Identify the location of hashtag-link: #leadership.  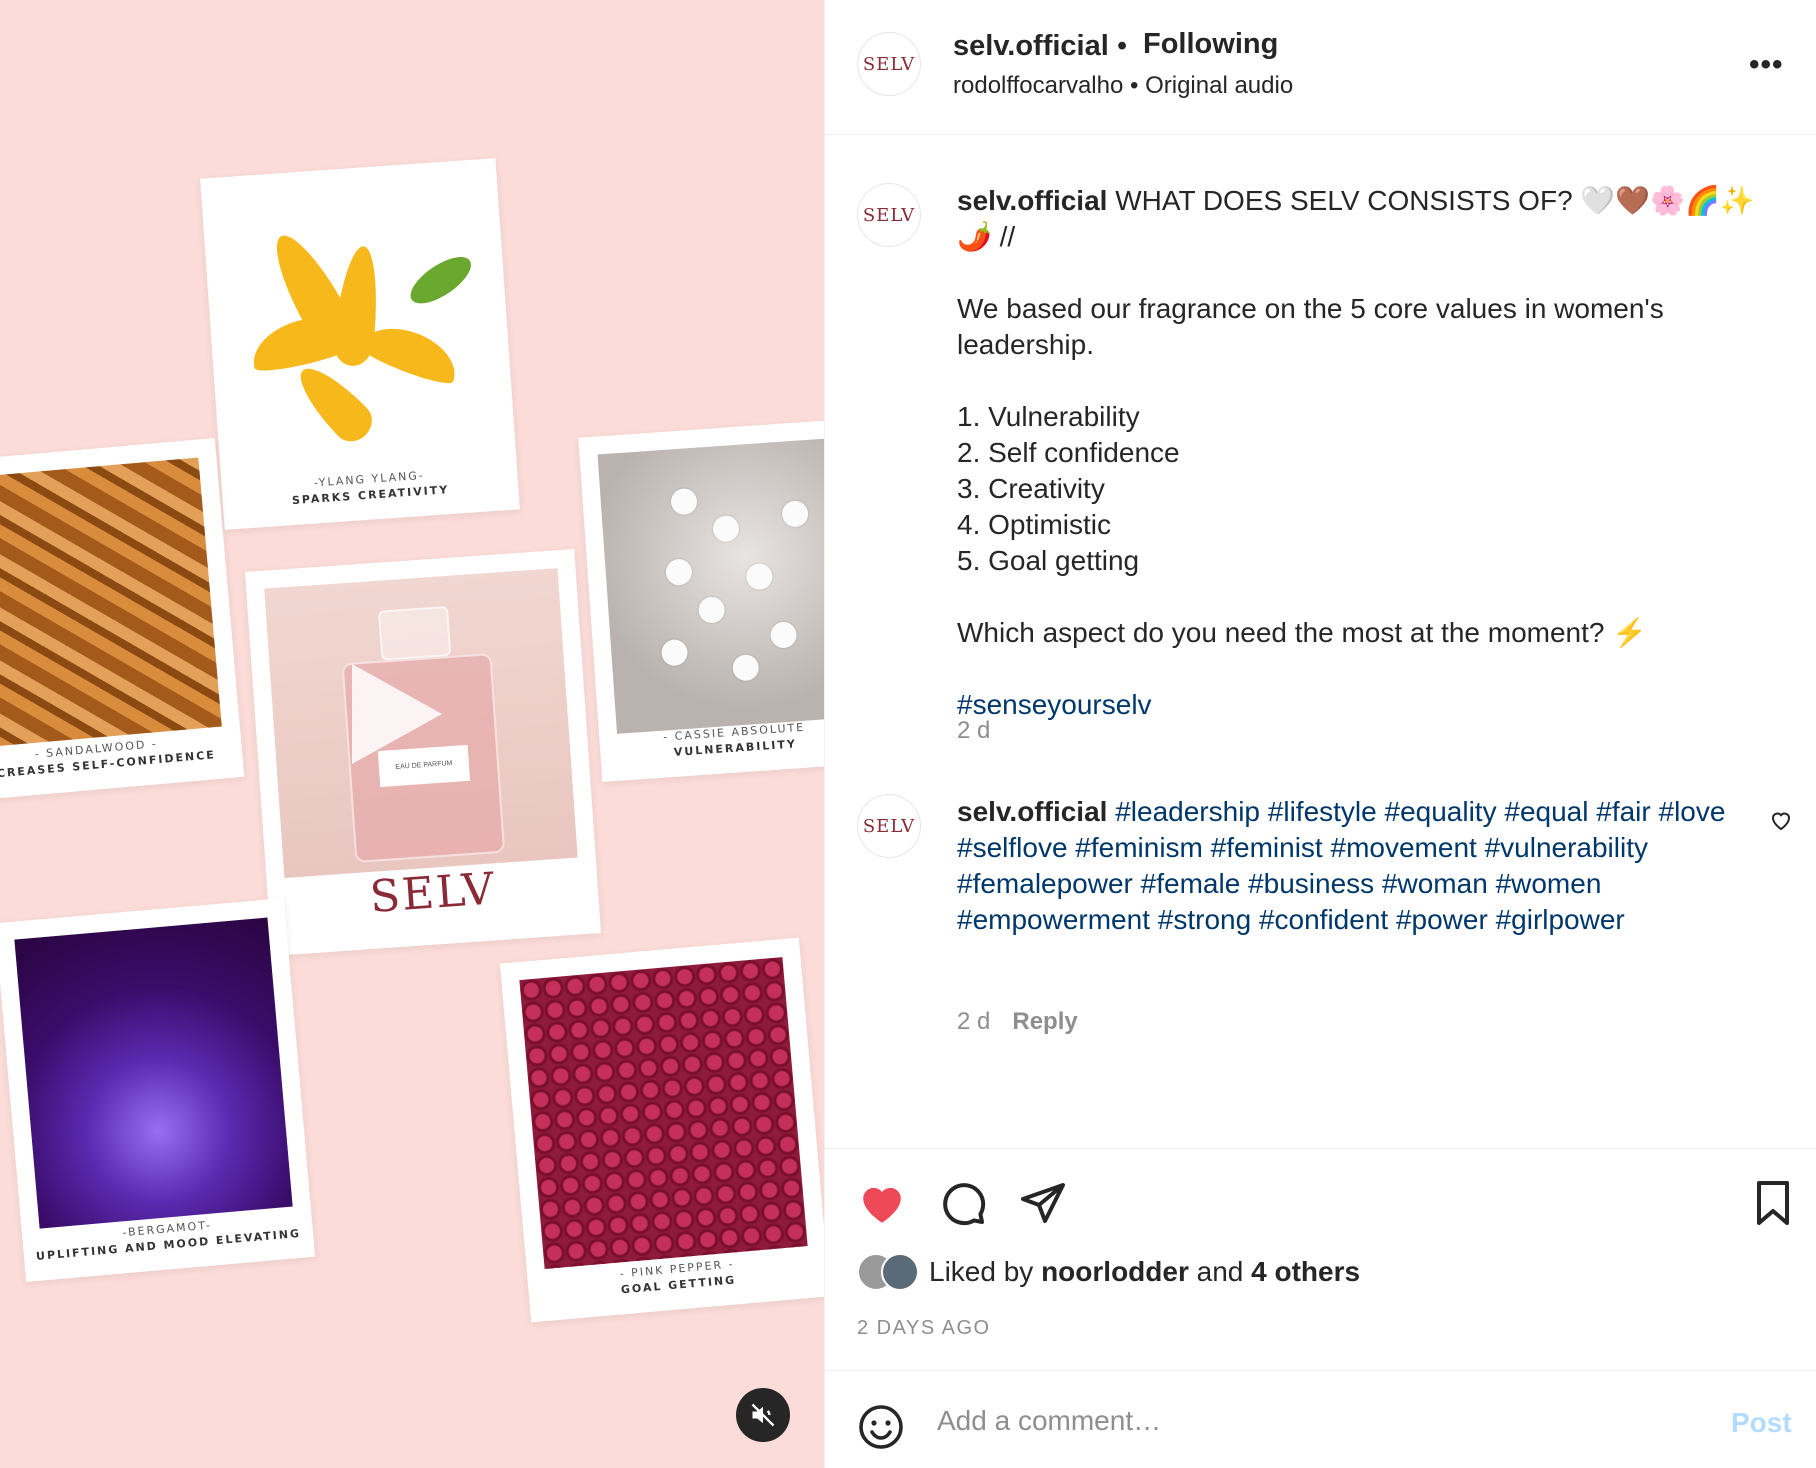
(1187, 811).